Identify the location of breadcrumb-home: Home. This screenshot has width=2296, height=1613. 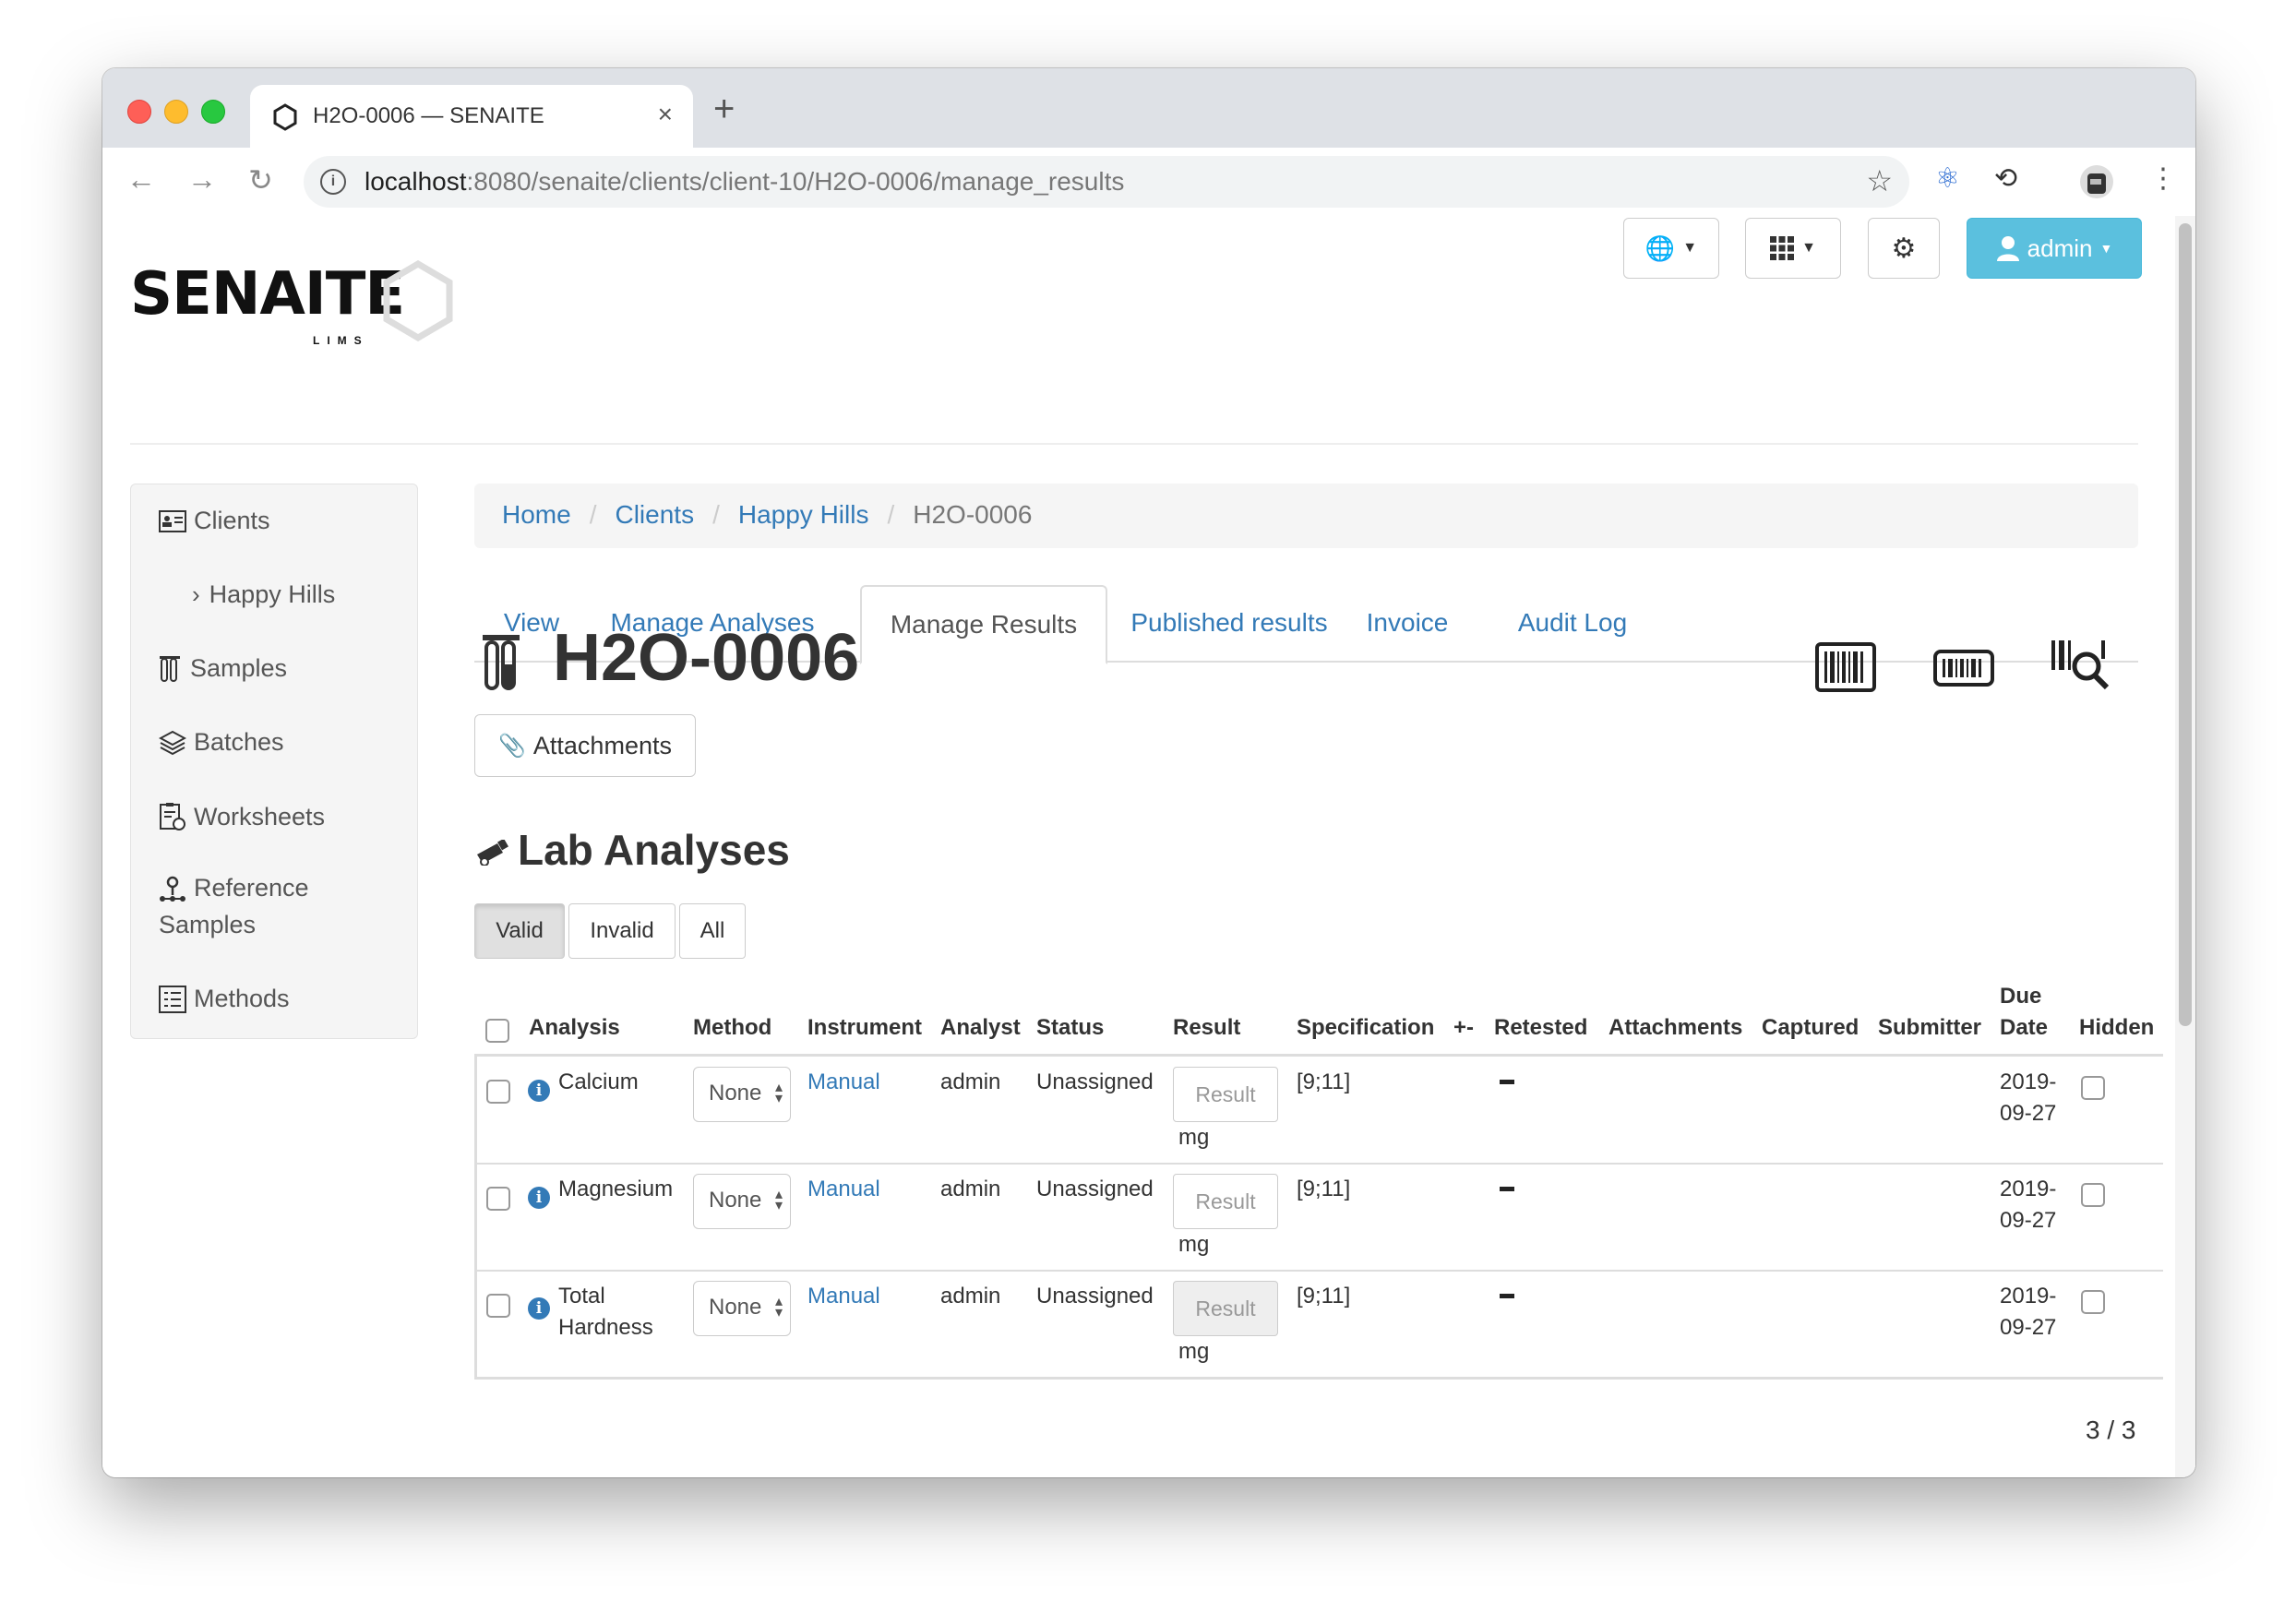
(536, 515).